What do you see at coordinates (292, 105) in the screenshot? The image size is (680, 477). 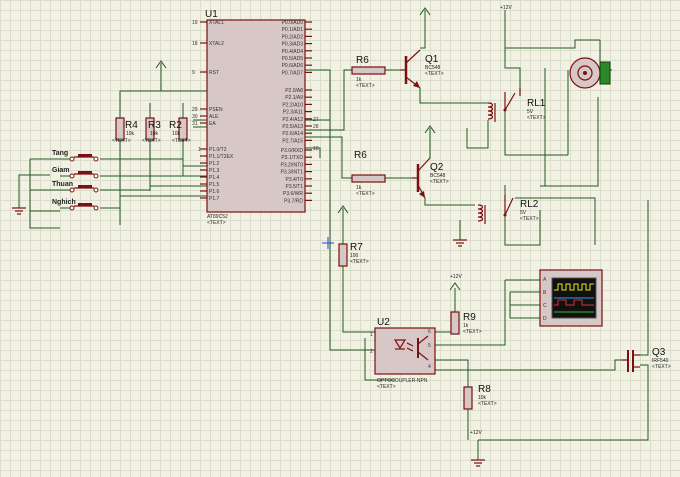 I see `u1-right-pin-label: P2.2/A10` at bounding box center [292, 105].